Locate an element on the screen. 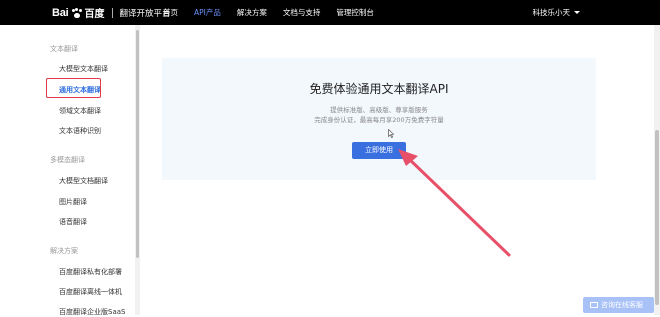 This screenshot has height=317, width=660. nav-solutions: 解决方案 is located at coordinates (252, 12).